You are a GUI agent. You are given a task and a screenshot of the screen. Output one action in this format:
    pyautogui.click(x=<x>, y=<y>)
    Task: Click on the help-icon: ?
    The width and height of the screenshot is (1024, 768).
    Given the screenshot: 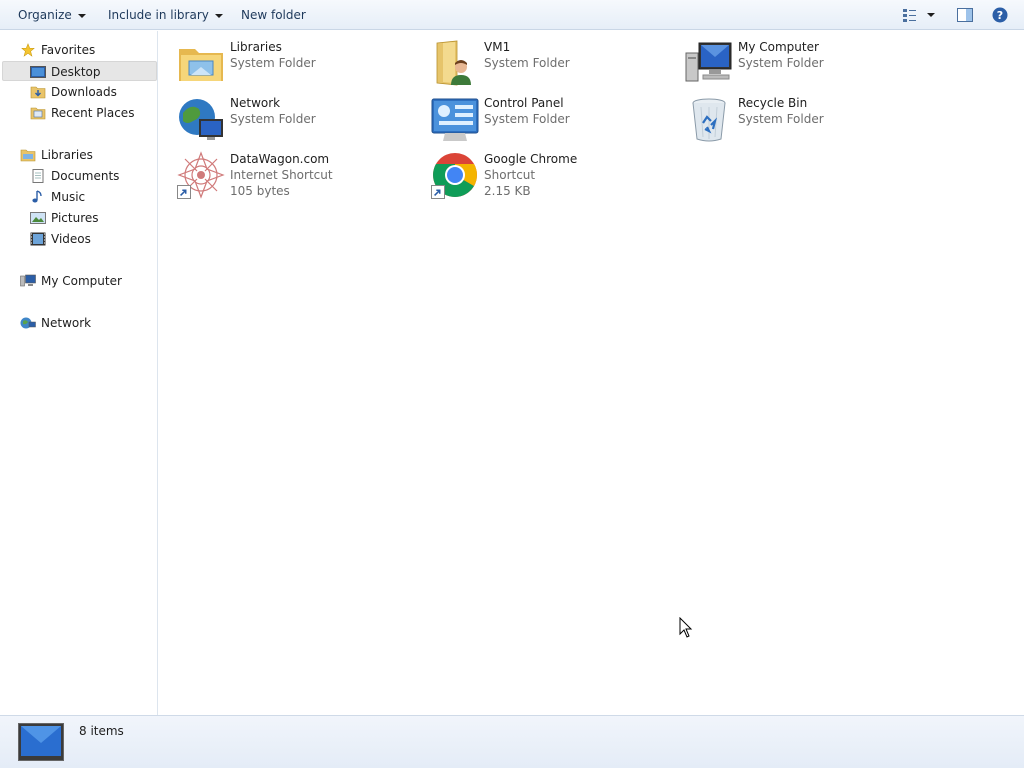 What is the action you would take?
    pyautogui.click(x=1000, y=15)
    